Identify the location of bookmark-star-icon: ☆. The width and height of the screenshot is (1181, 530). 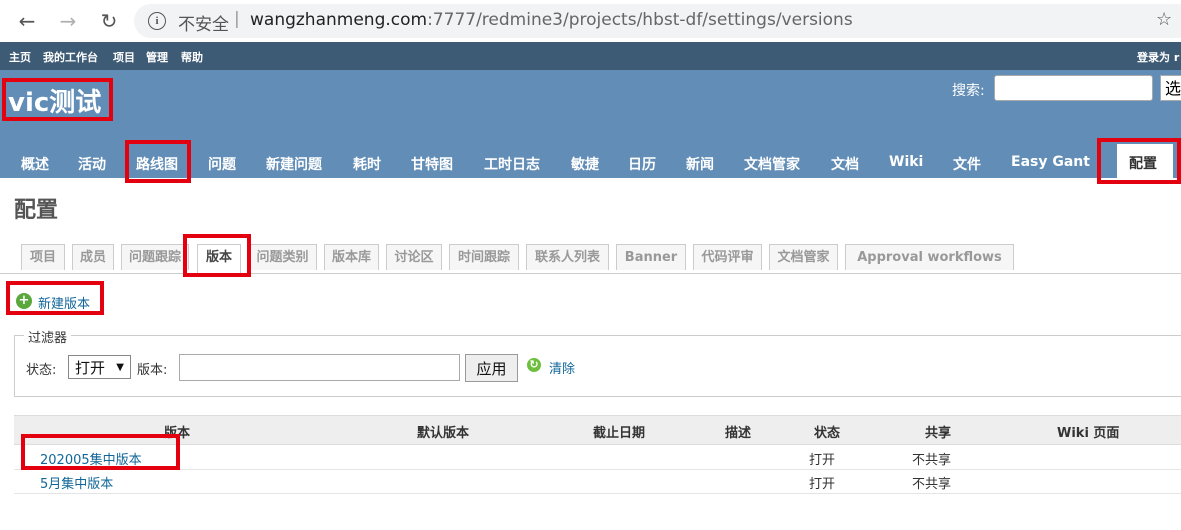
(1164, 19).